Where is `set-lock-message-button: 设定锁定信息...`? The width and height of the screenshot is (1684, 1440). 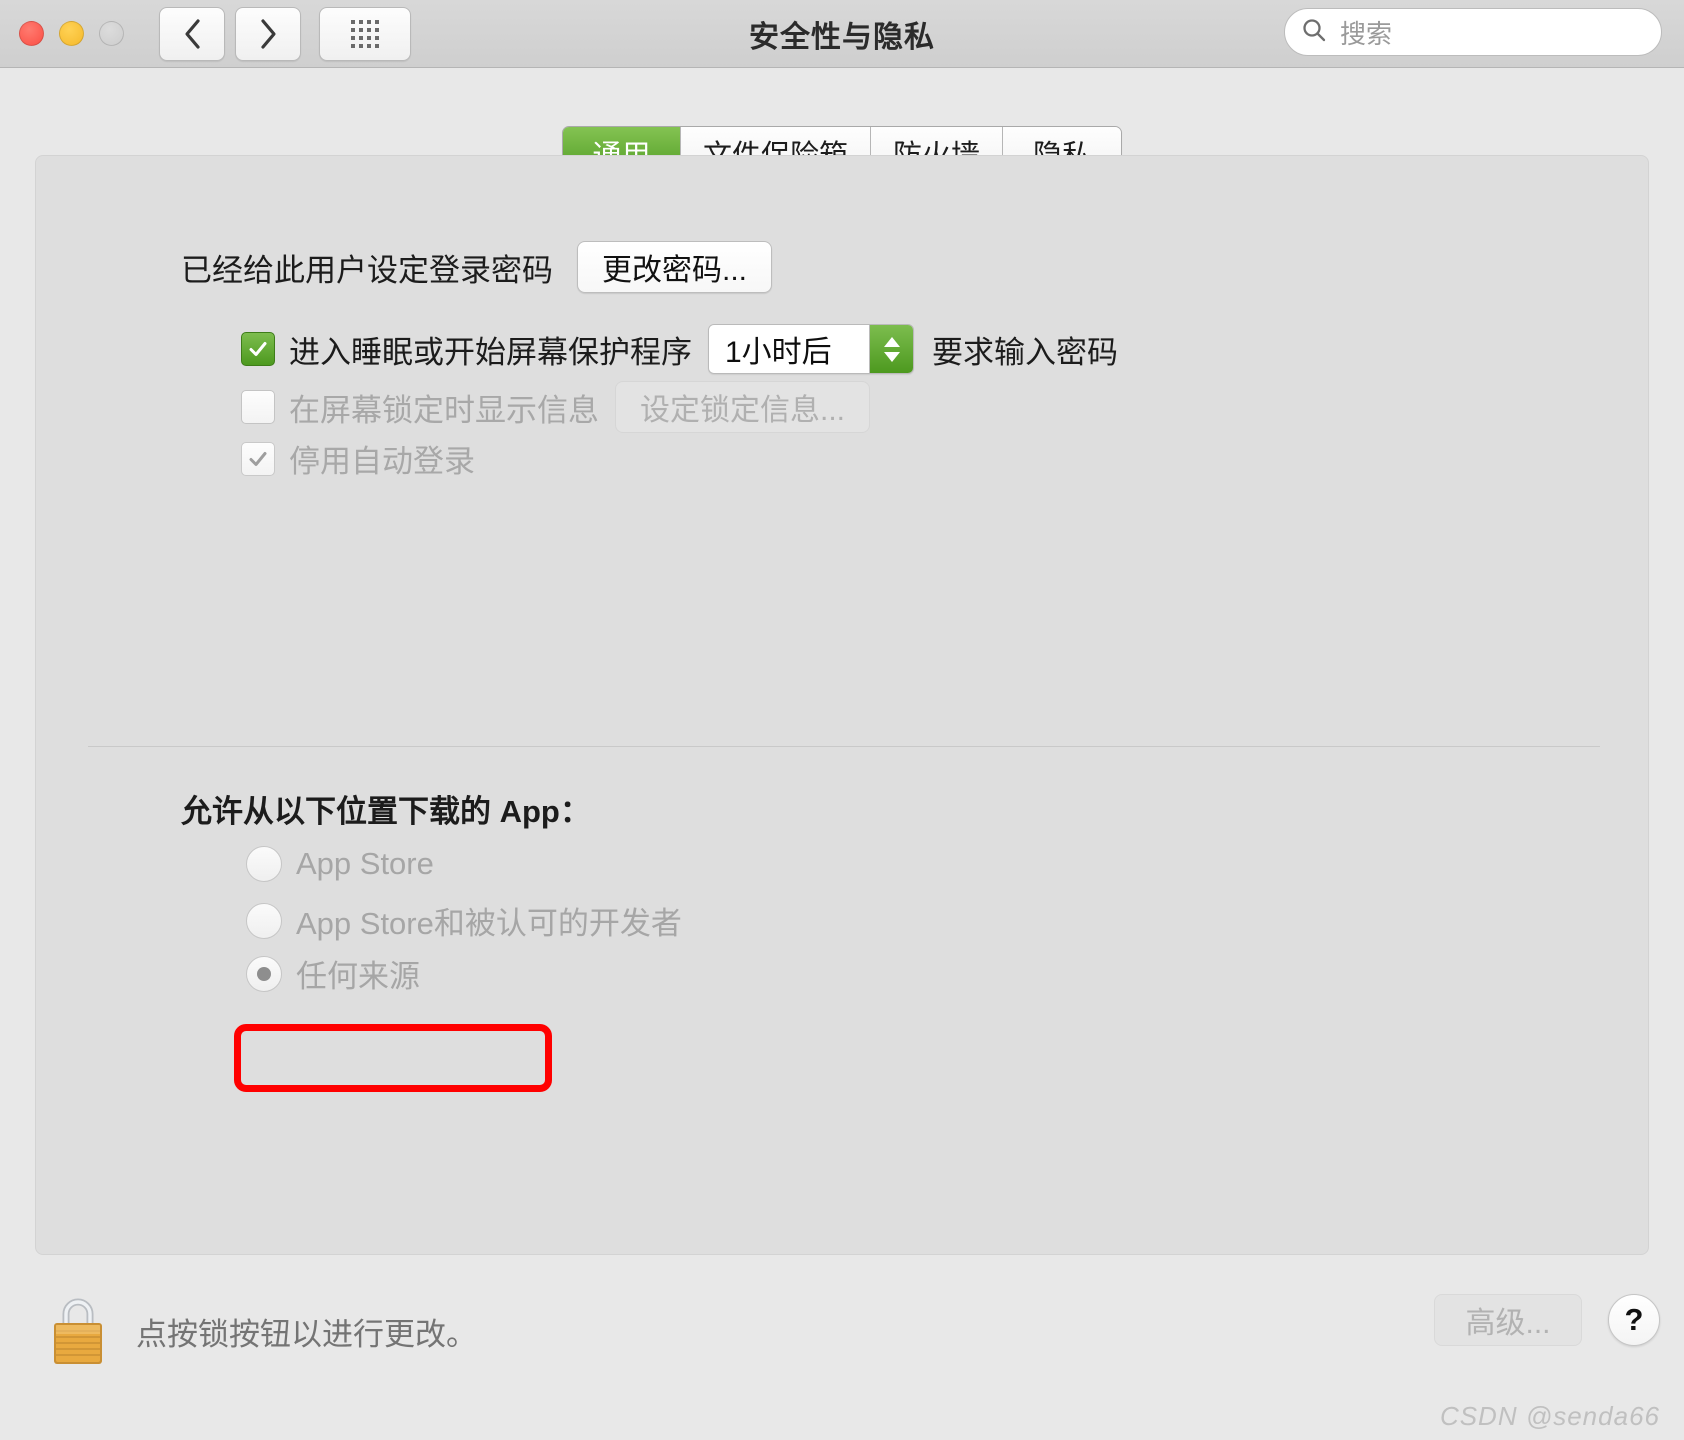
set-lock-message-button: 设定锁定信息... is located at coordinates (743, 407).